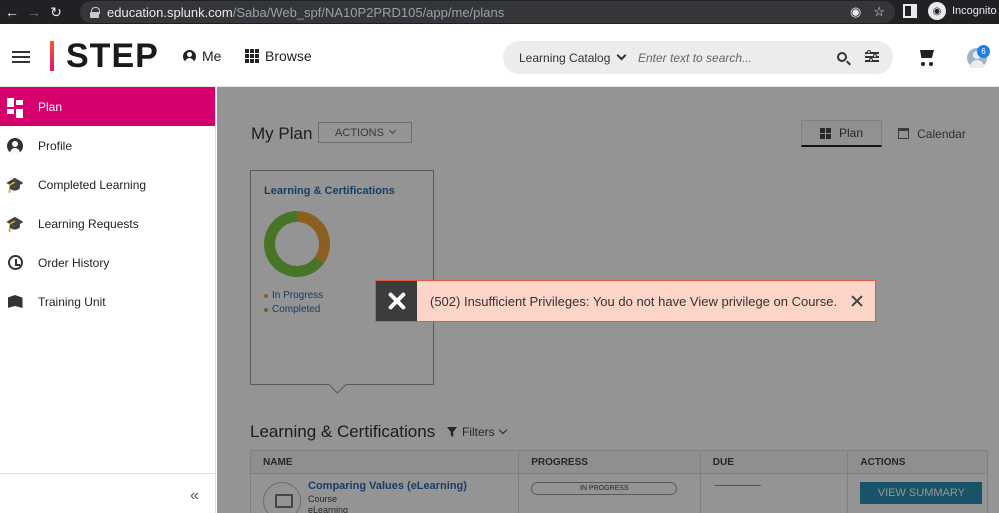 This screenshot has width=999, height=513. What do you see at coordinates (107, 223) in the screenshot?
I see `sidebar-item-learning-requests: 🎓 Learning Requests` at bounding box center [107, 223].